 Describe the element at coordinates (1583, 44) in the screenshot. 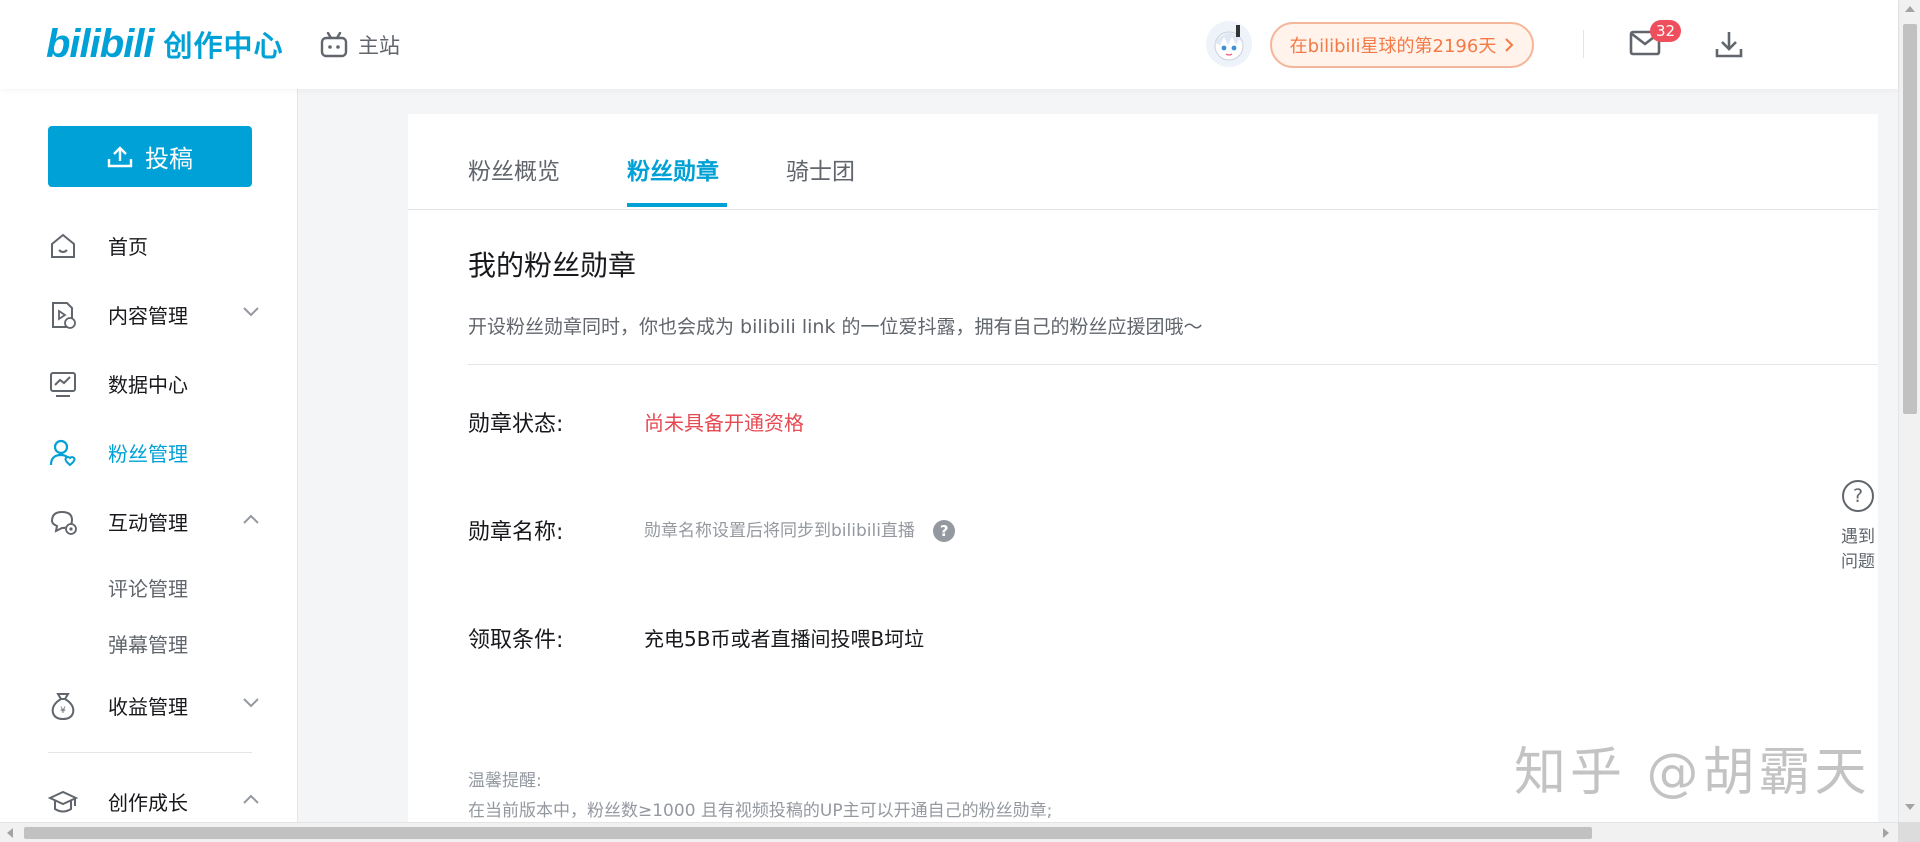

I see `header-divider` at that location.